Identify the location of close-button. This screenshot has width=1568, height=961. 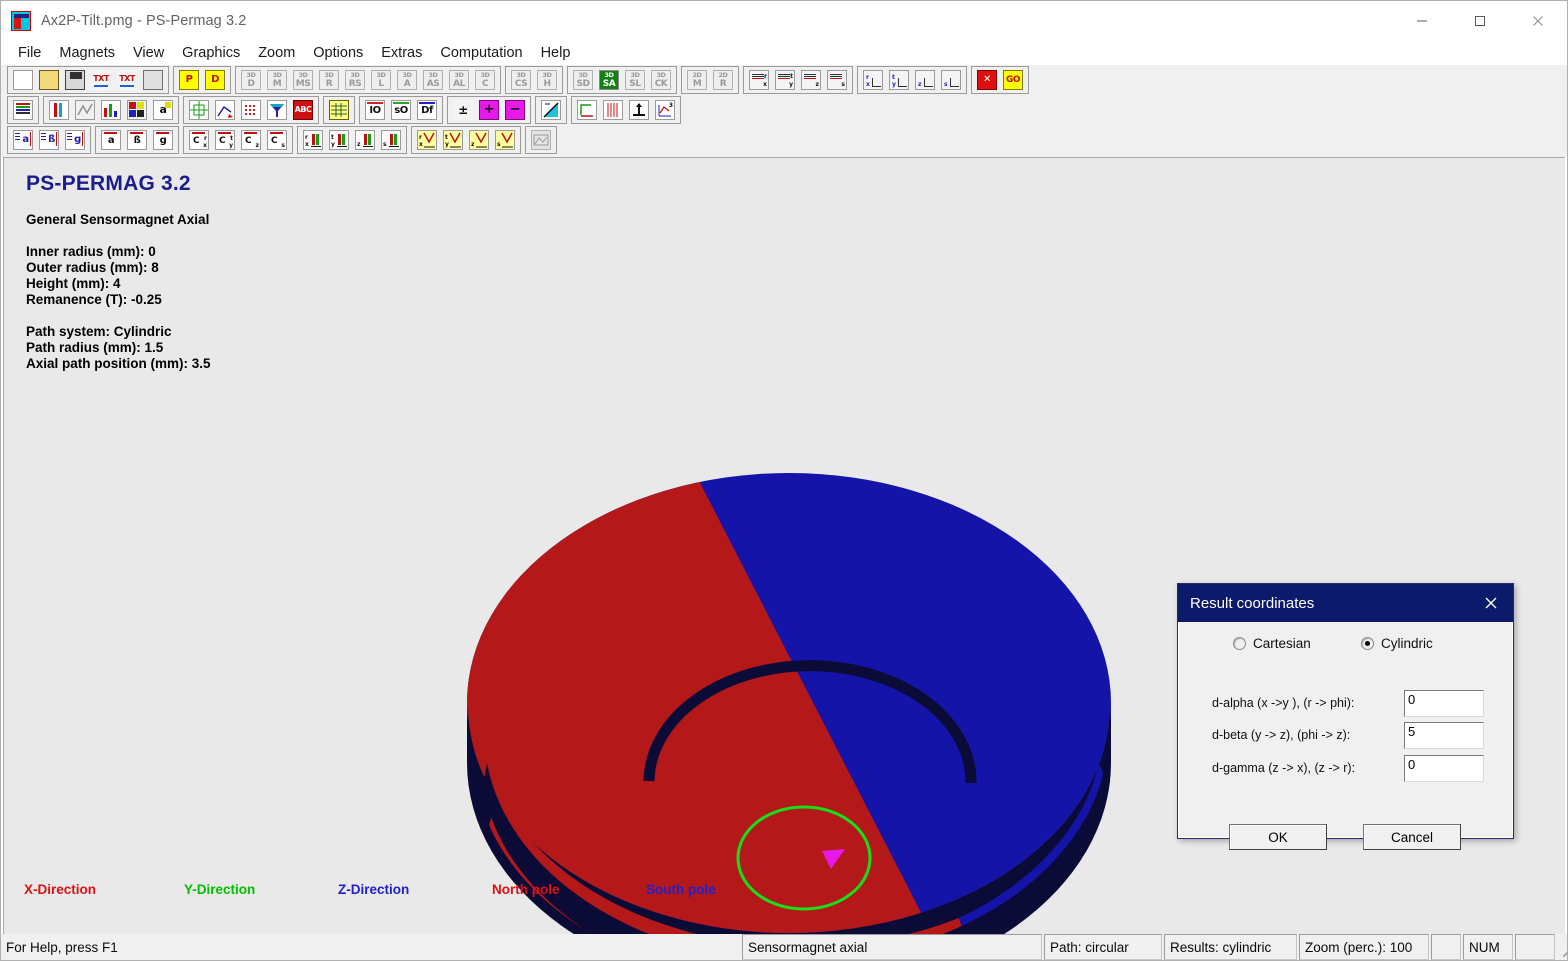
(1538, 21).